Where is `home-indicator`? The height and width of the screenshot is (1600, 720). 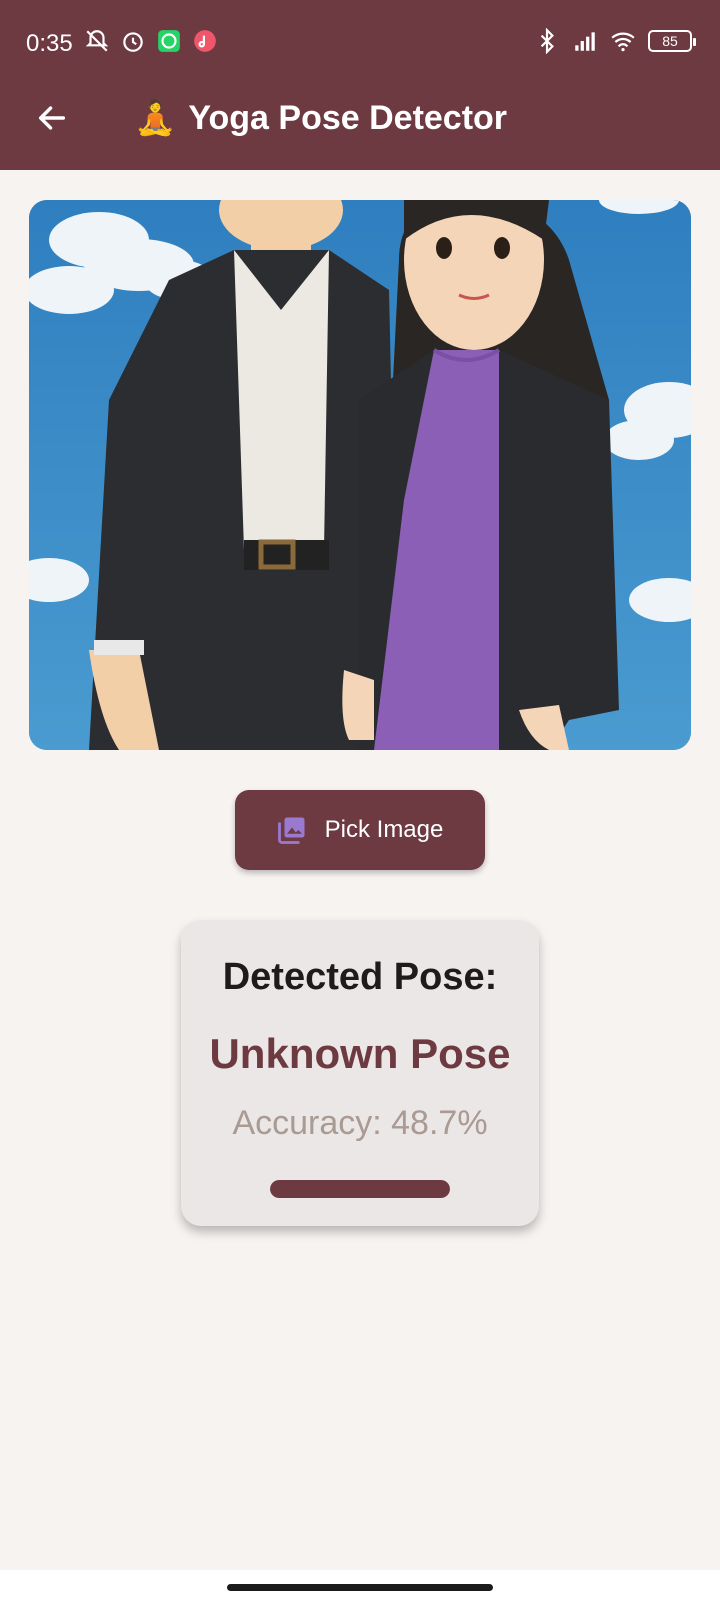 home-indicator is located at coordinates (360, 1587).